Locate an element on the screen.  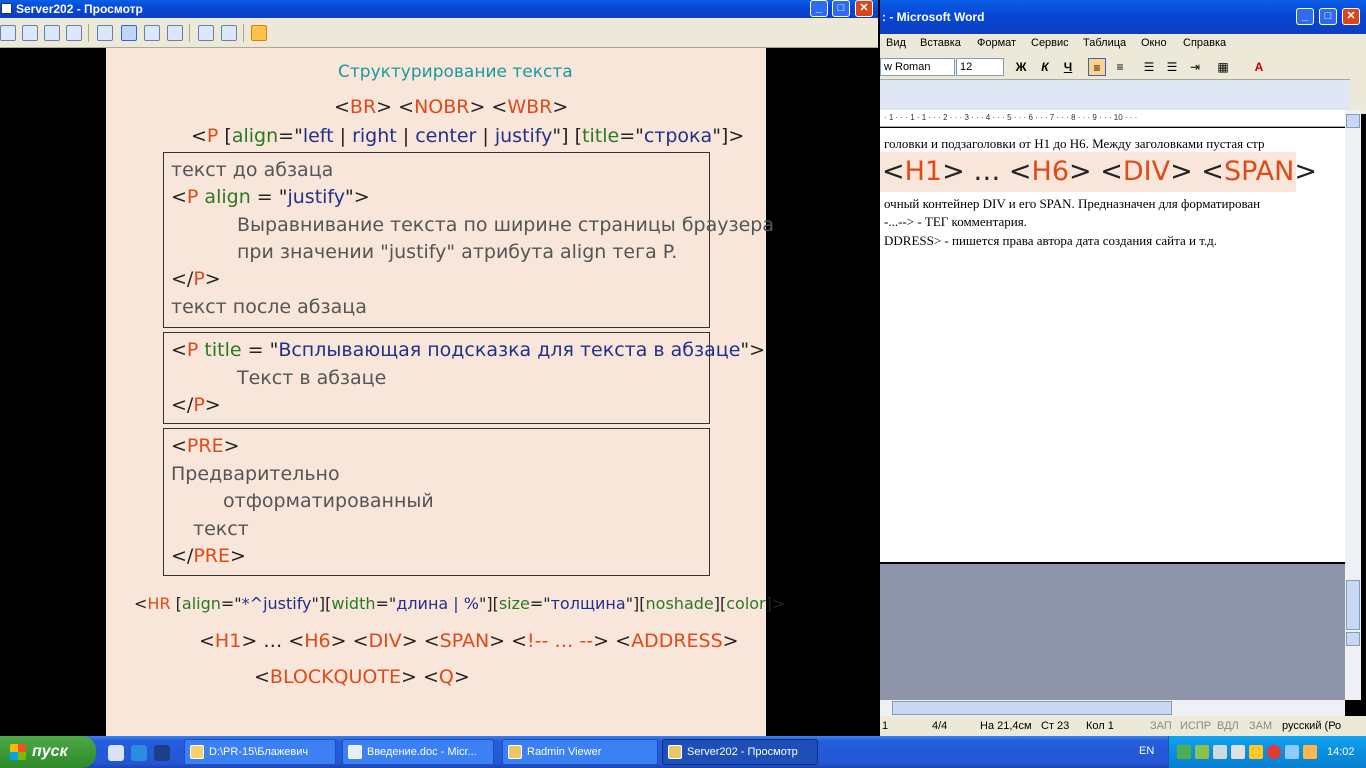
horizontal-scrollbar is located at coordinates (1112, 708).